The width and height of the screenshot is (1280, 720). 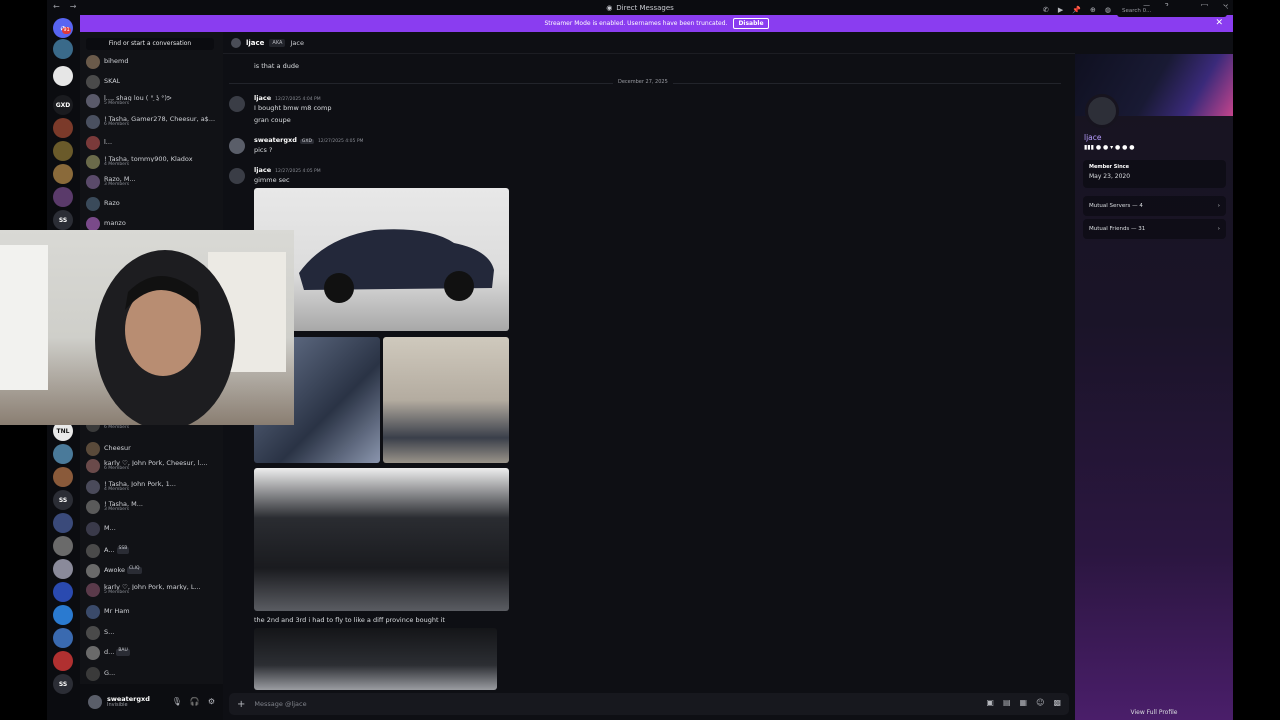 What do you see at coordinates (1057, 702) in the screenshot?
I see `apps-icon: ▩` at bounding box center [1057, 702].